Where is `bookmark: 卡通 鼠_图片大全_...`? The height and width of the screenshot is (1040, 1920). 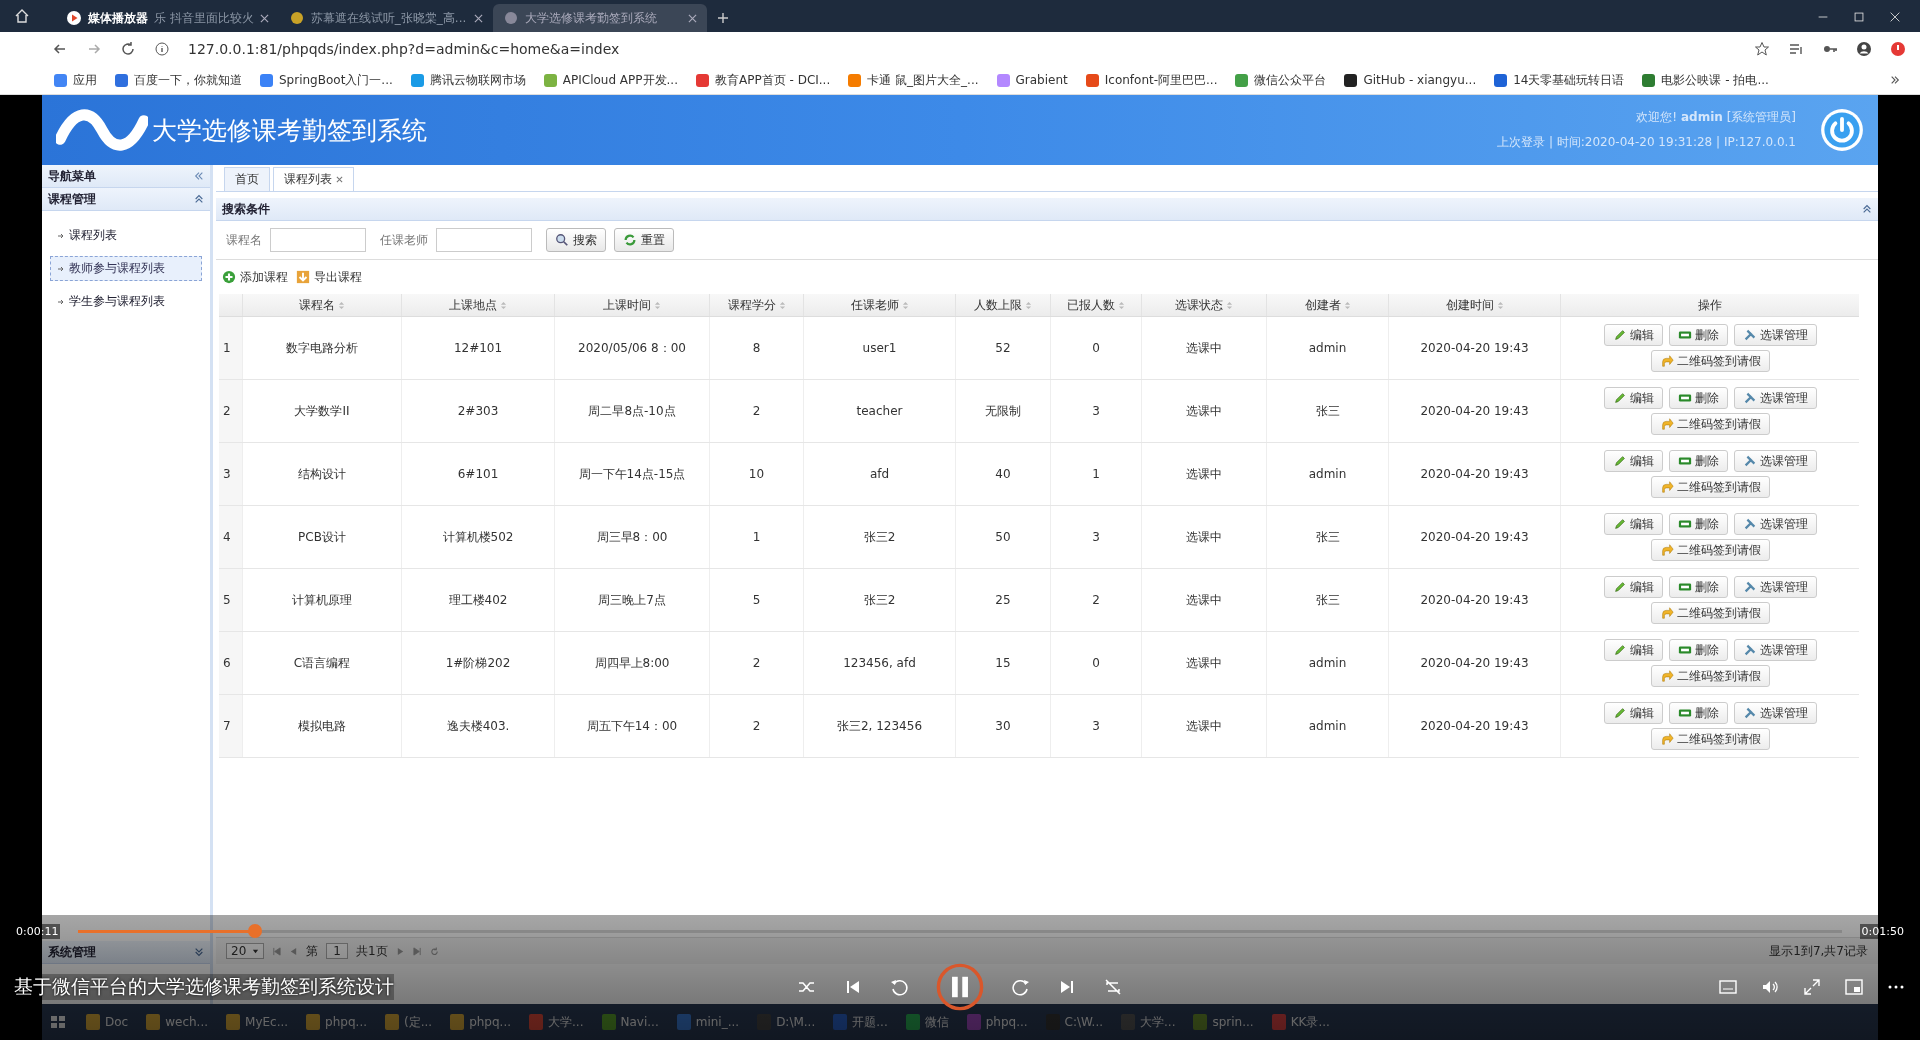
bookmark: 卡通 鼠_图片大全_... is located at coordinates (913, 80).